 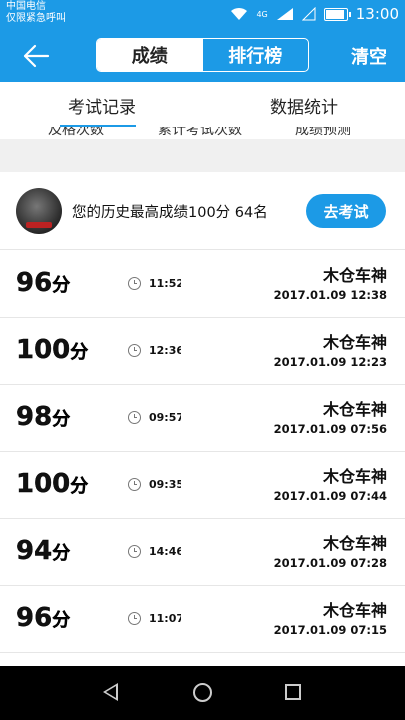 What do you see at coordinates (330, 295) in the screenshot?
I see `record-date: 2017.01.09 12:38` at bounding box center [330, 295].